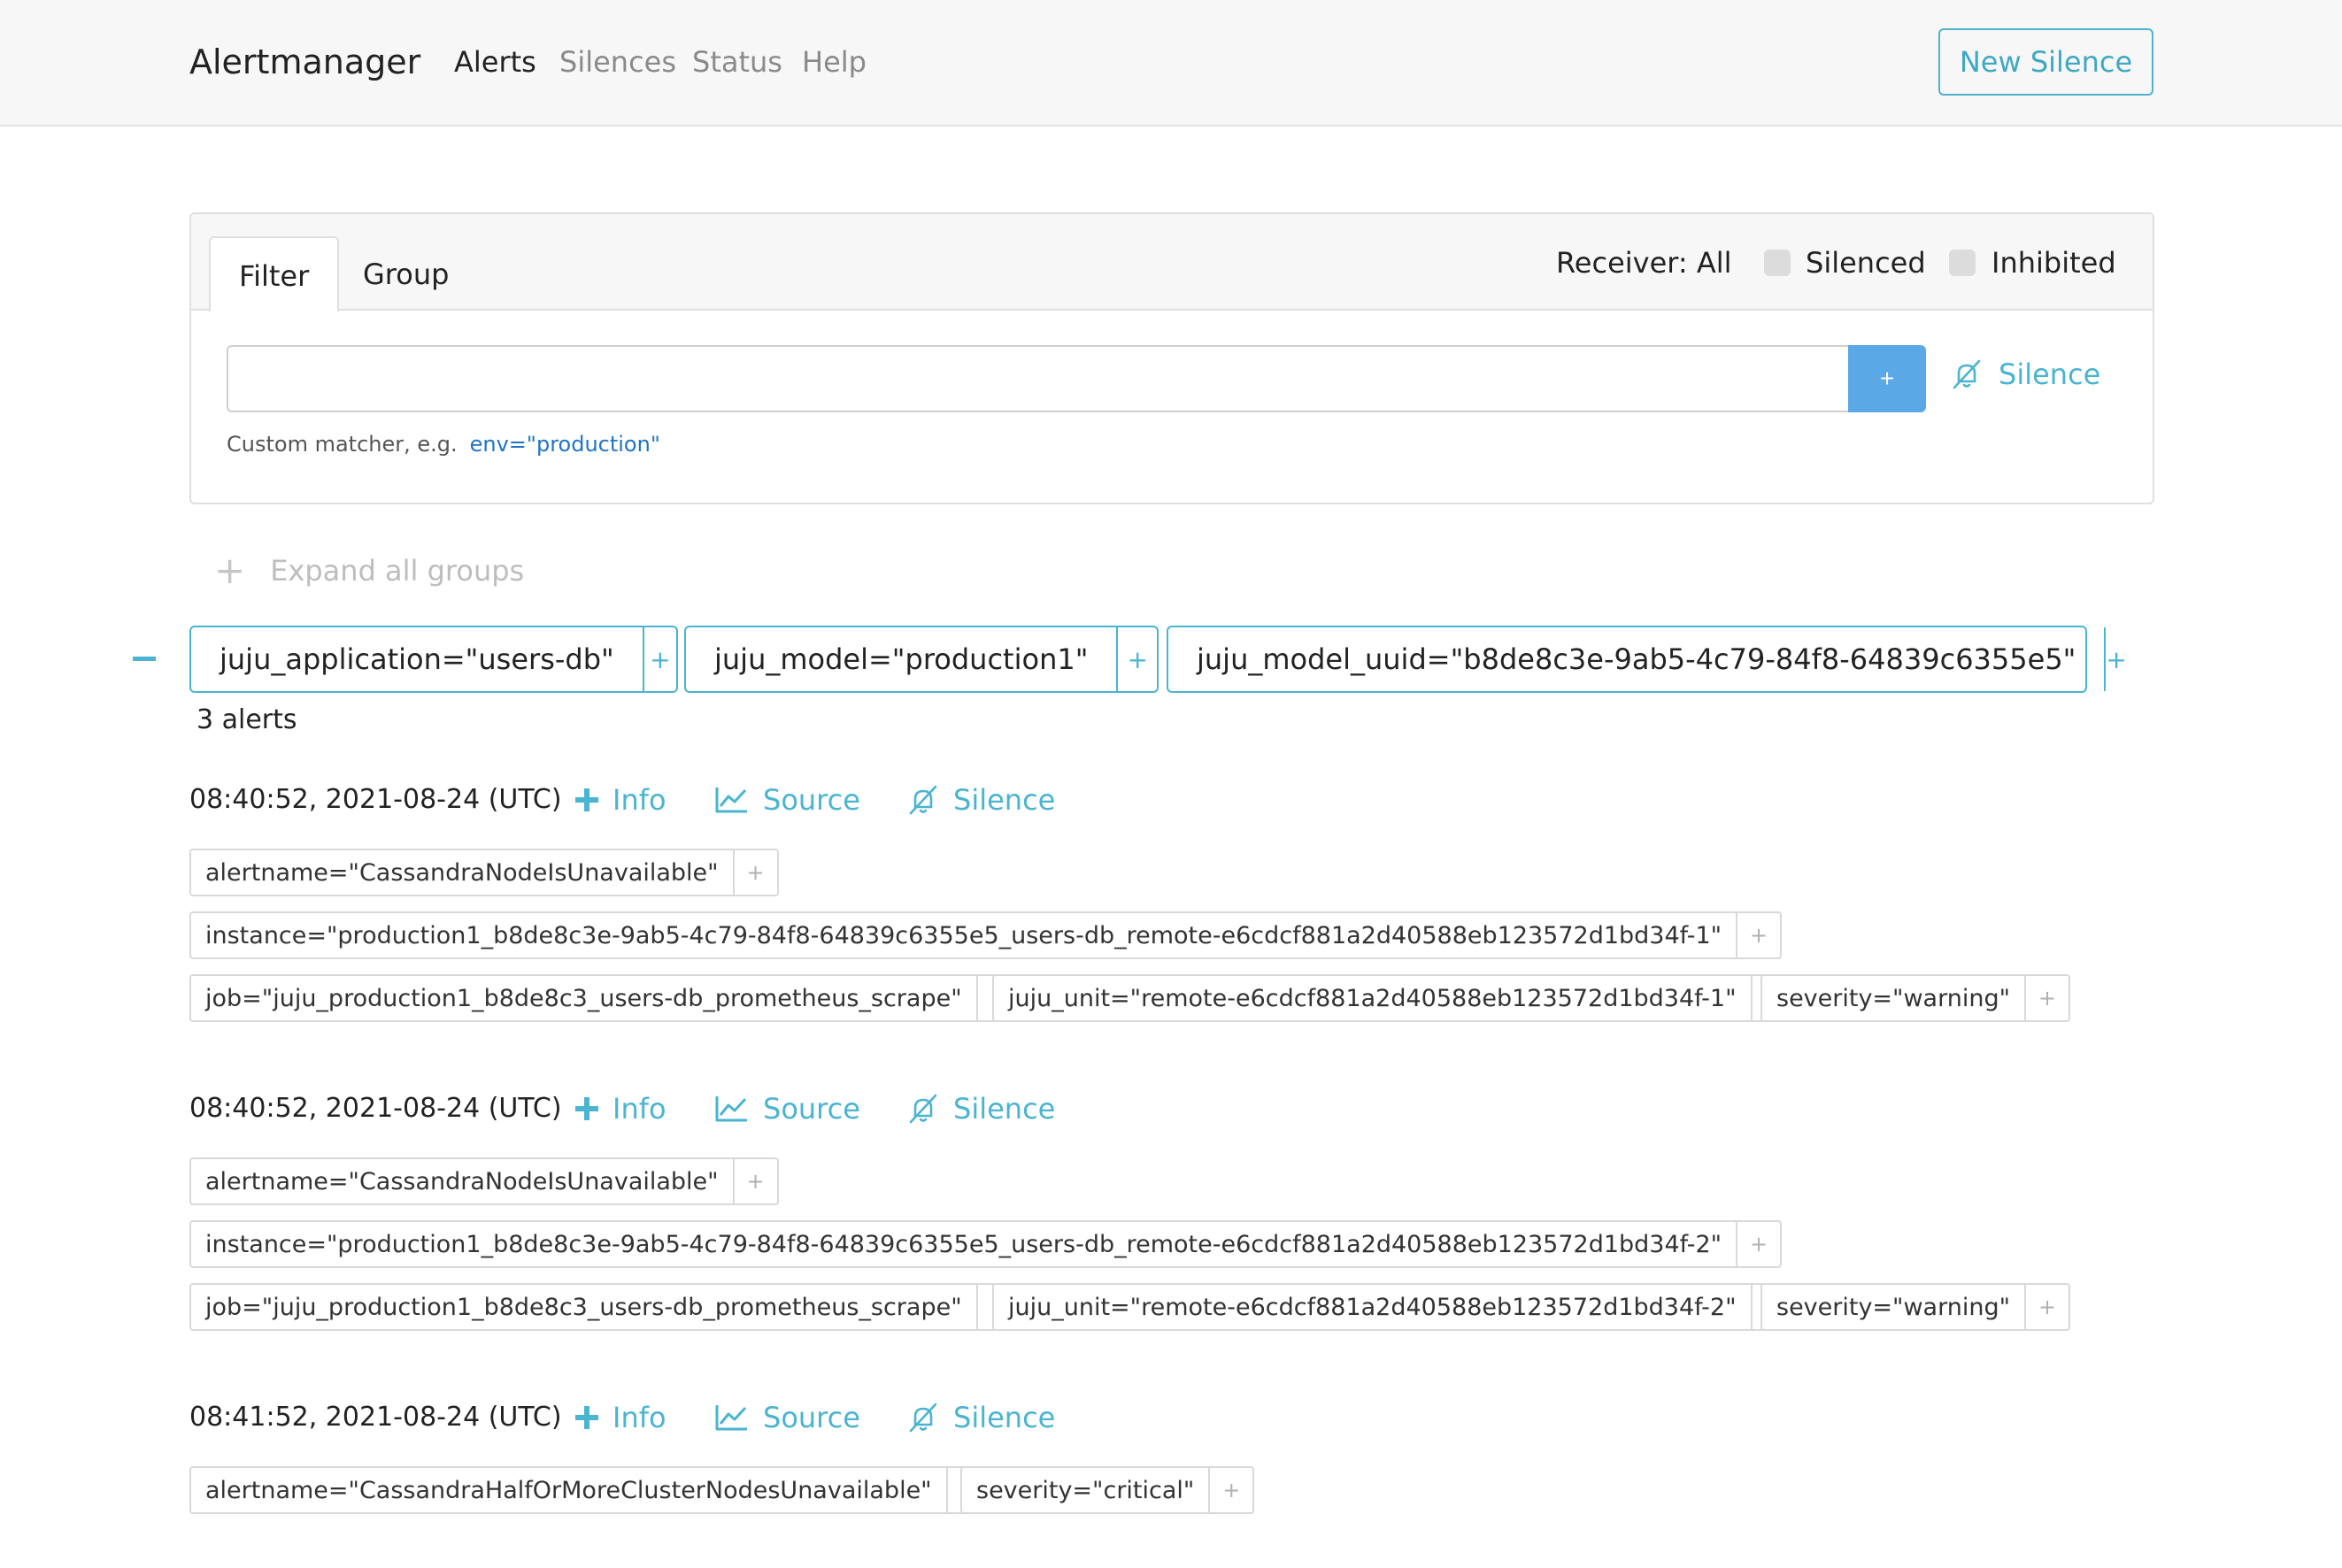 The image size is (2342, 1568). What do you see at coordinates (274, 274) in the screenshot?
I see `tab-filter: Filter` at bounding box center [274, 274].